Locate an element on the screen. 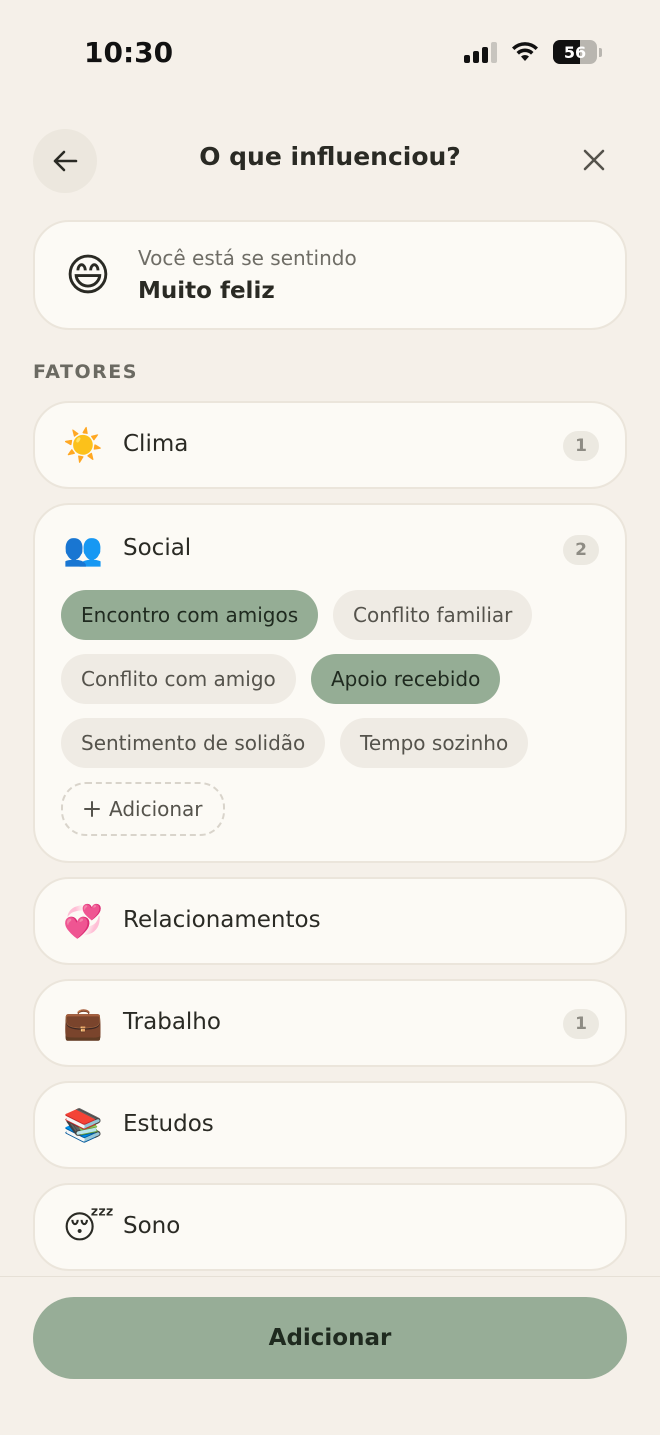 The image size is (660, 1435). footer-divider is located at coordinates (330, 1276).